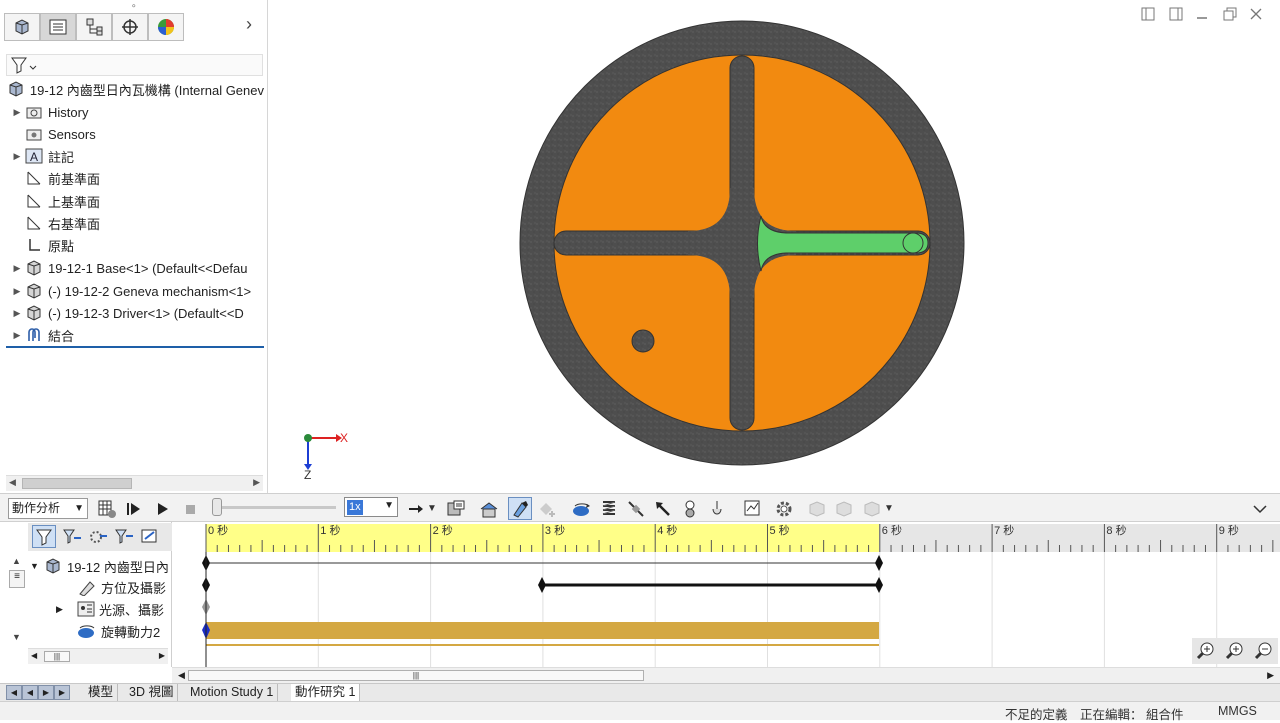  I want to click on tree-root-assembly: 19-12 內齒型日內瓦機構 (Internal Genev, so click(135, 89).